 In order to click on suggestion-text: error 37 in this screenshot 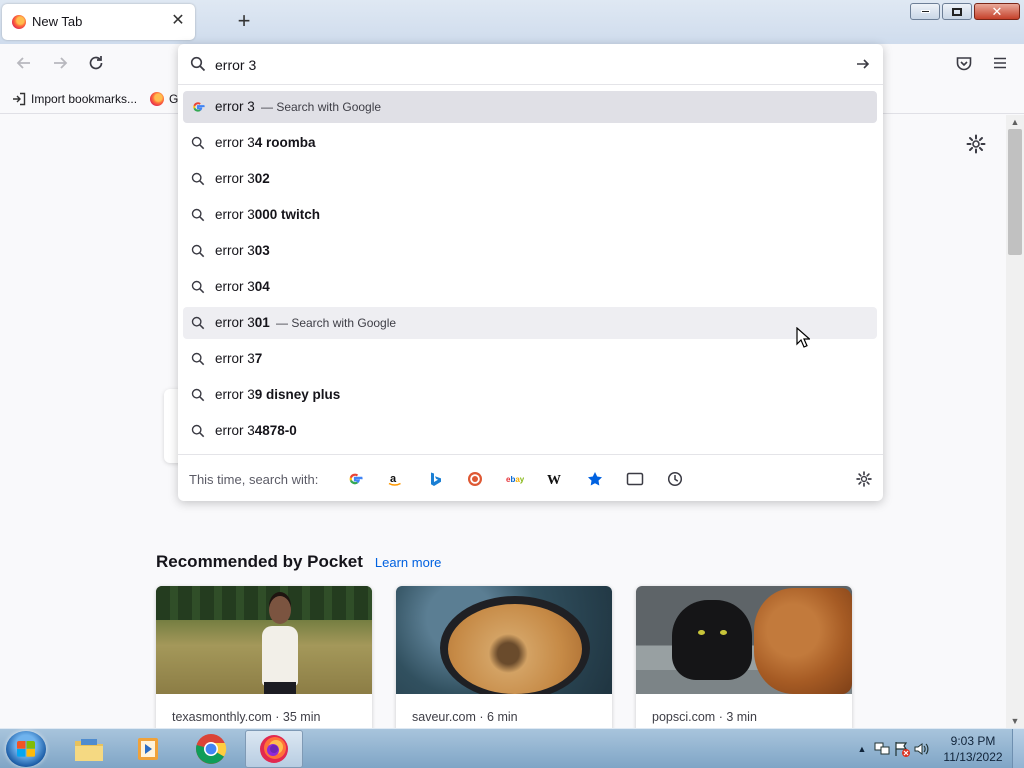, I will do `click(238, 358)`.